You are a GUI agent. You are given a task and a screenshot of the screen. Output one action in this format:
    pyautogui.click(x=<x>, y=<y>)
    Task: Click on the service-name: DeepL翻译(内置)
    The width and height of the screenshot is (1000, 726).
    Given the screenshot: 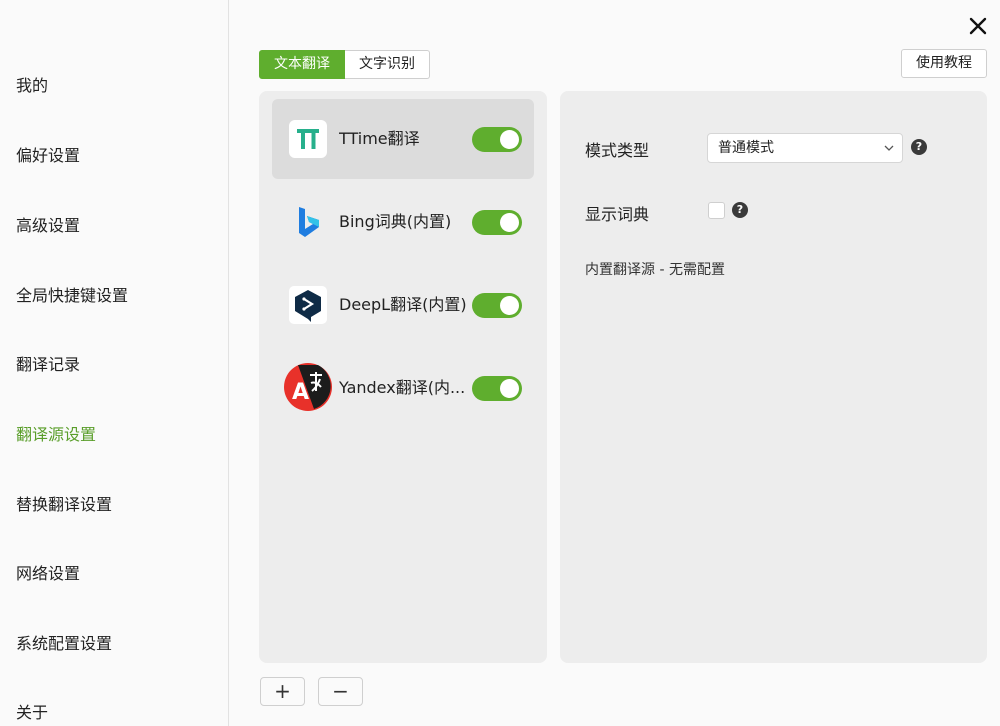 What is the action you would take?
    pyautogui.click(x=403, y=304)
    